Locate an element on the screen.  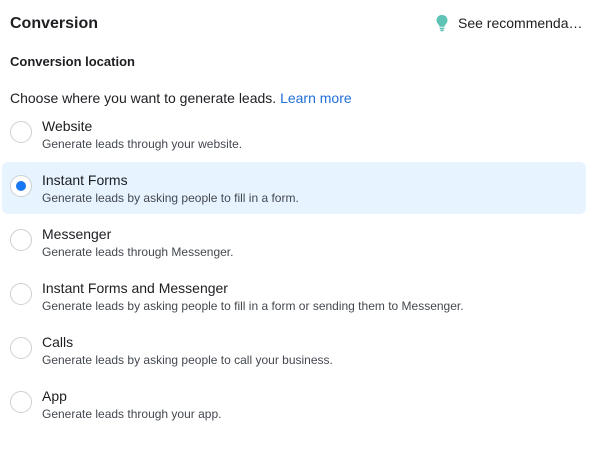
option-title: Website is located at coordinates (67, 126).